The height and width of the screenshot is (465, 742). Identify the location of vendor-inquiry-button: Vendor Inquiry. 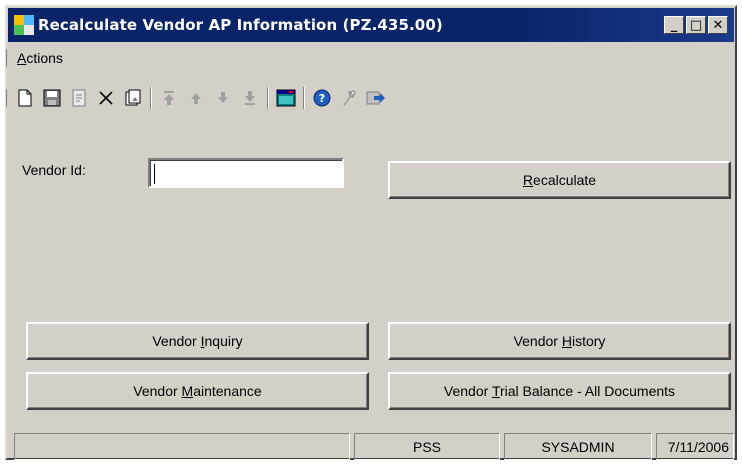
(197, 341).